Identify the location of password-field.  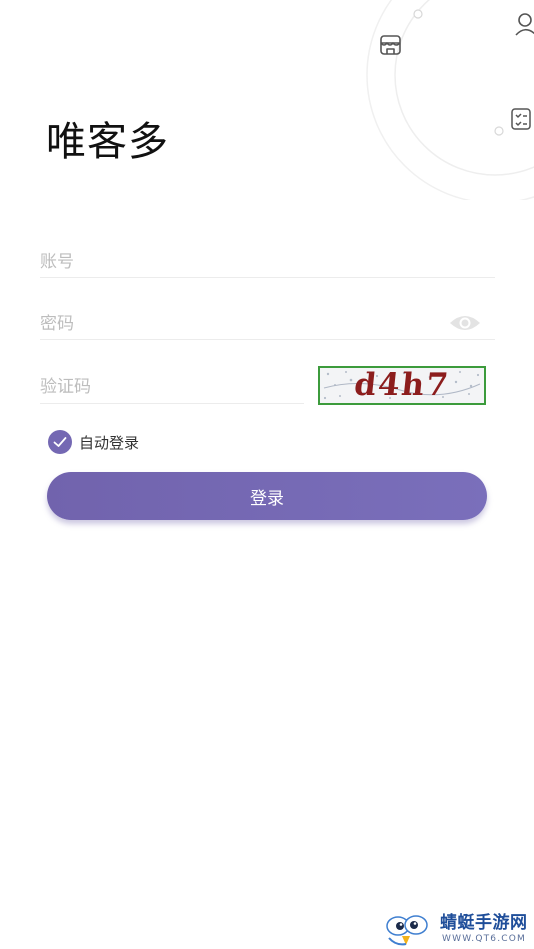
(267, 324).